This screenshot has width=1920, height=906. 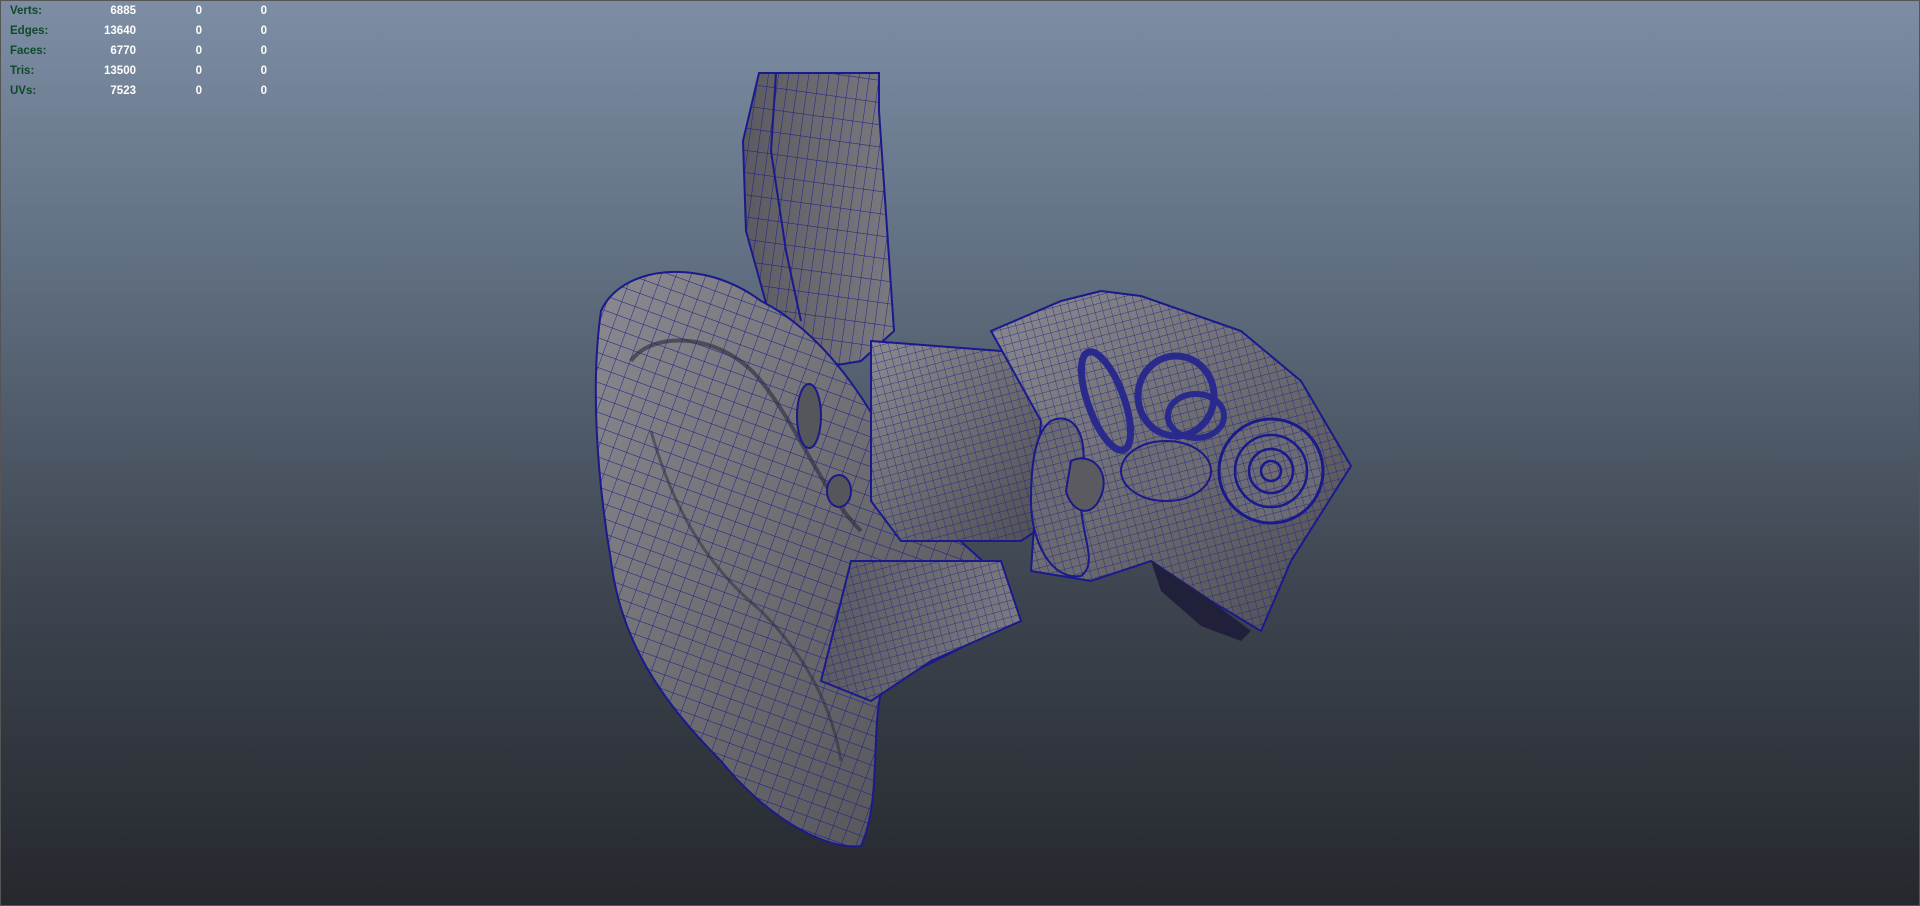 I want to click on hud-total: 6770, so click(x=123, y=51).